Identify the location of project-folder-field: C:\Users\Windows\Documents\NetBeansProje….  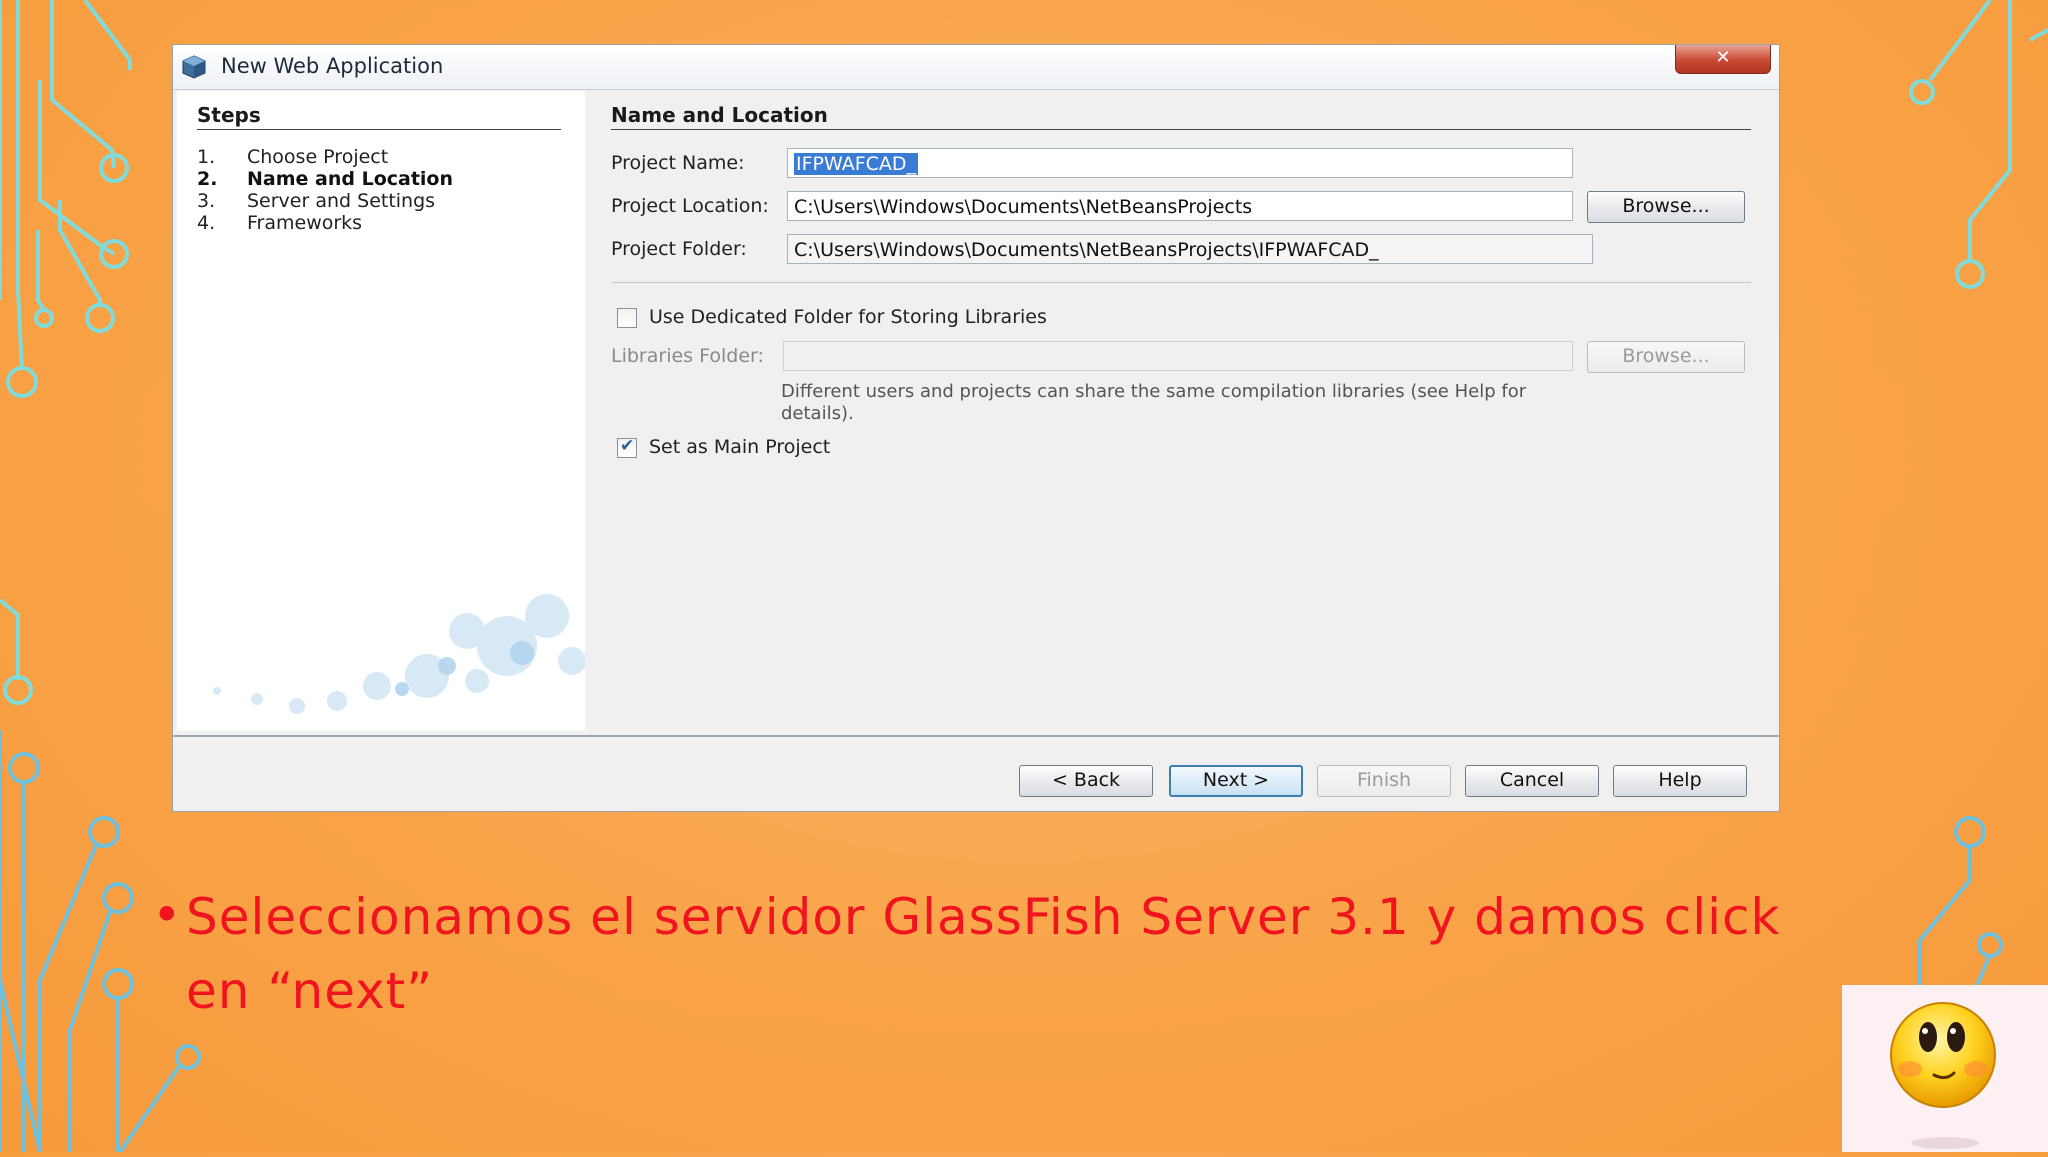
(1190, 249).